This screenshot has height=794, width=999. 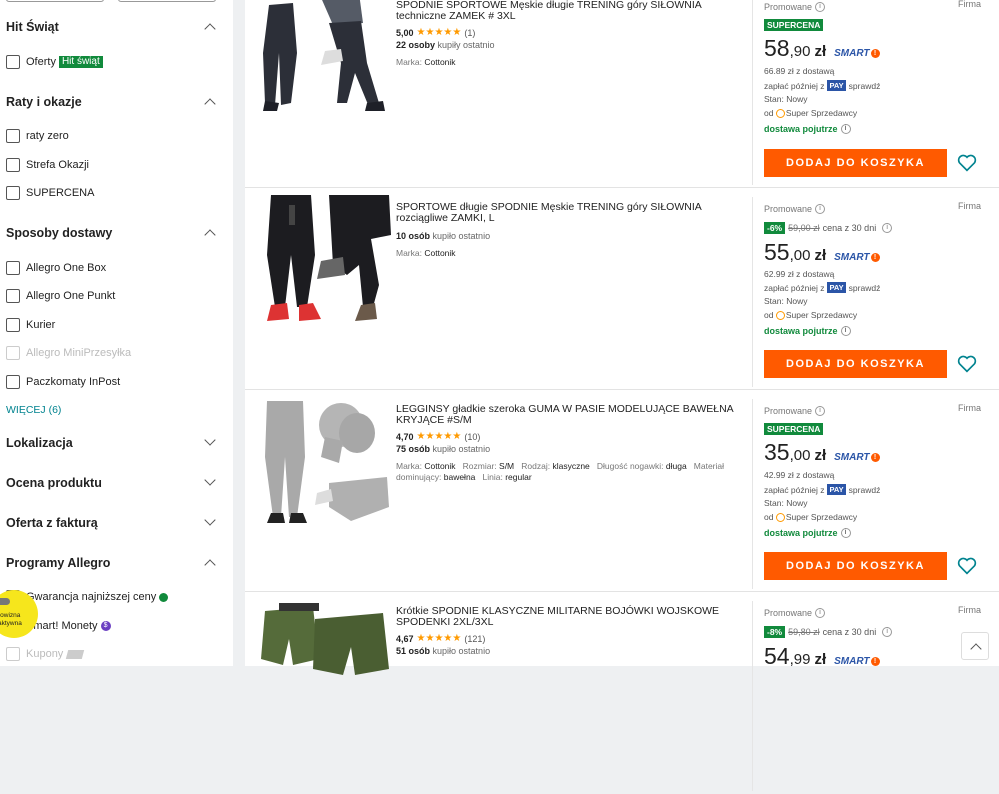 I want to click on filter-title: Oferta z fakturą, so click(x=52, y=523).